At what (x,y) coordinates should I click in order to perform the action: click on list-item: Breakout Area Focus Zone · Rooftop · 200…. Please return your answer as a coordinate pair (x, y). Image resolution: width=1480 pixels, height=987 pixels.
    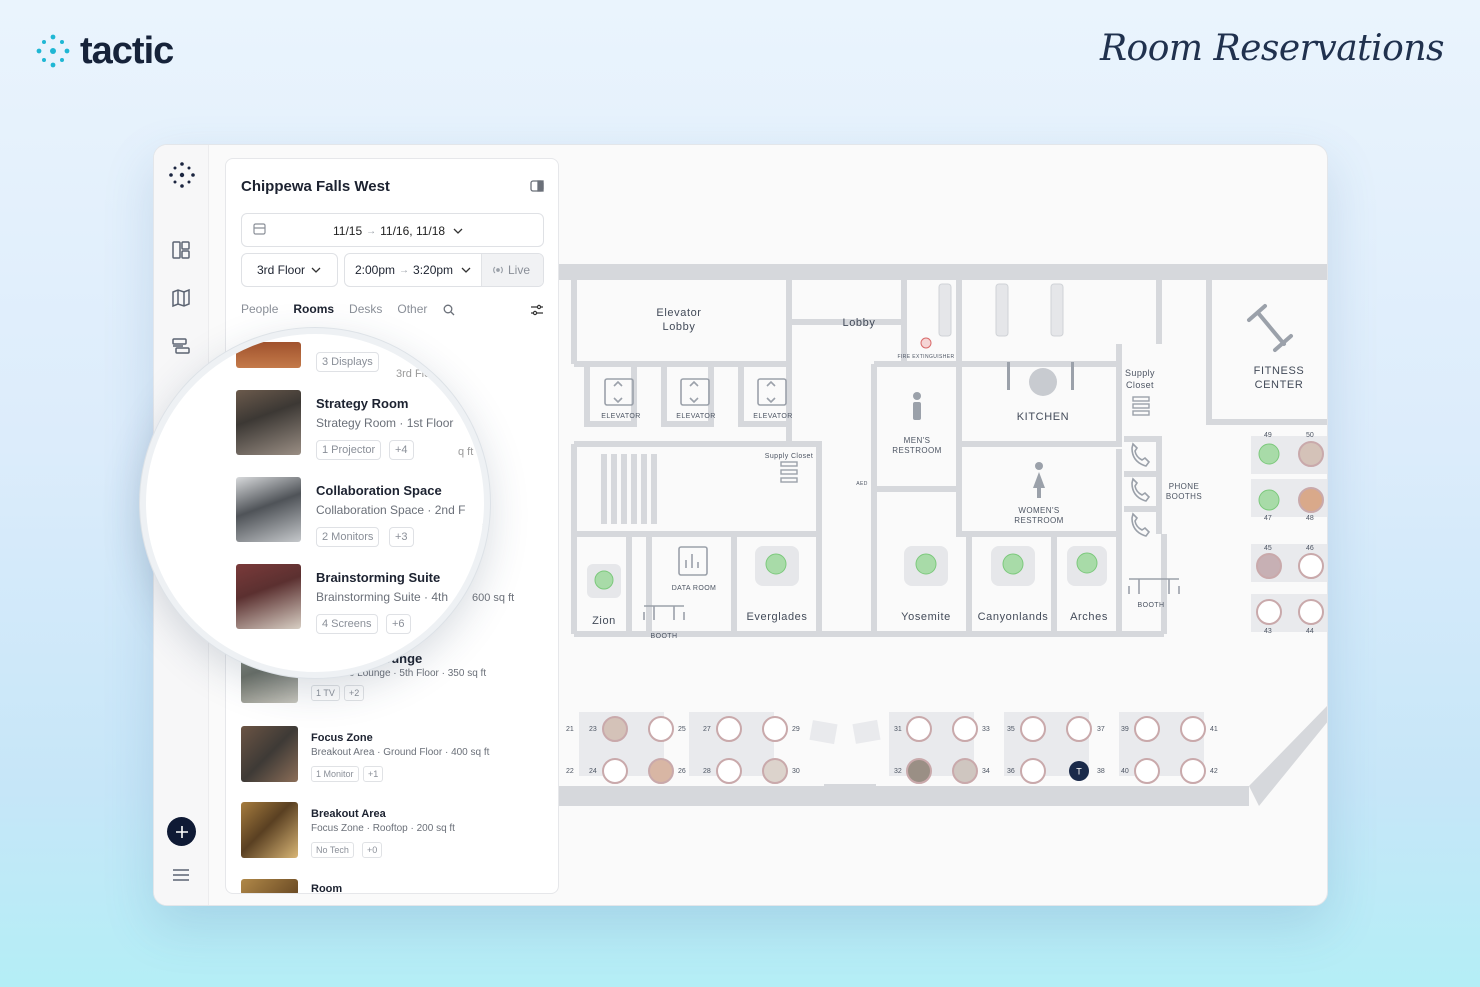
    Looking at the image, I should click on (392, 837).